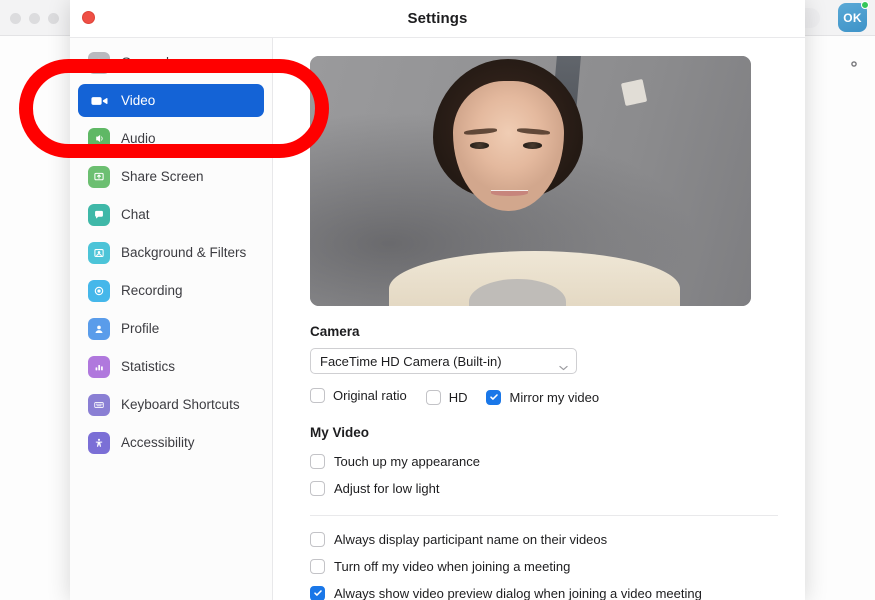 The width and height of the screenshot is (875, 600). I want to click on checkbox-row-touch-up-my-appearance: Touch up my appearance, so click(544, 461).